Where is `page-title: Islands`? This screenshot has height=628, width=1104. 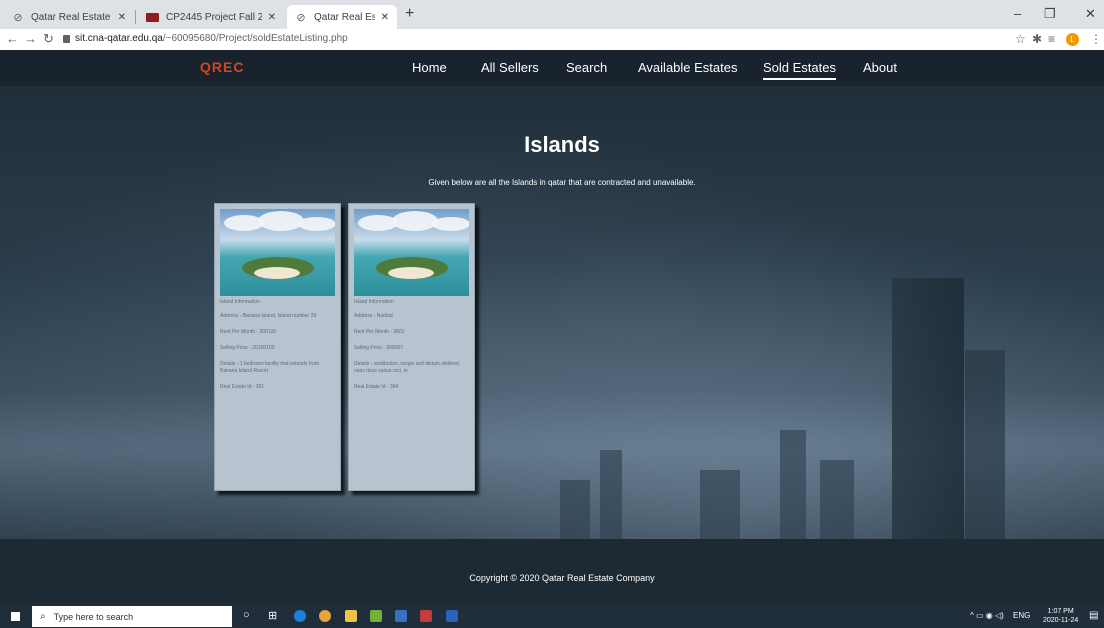 page-title: Islands is located at coordinates (562, 144).